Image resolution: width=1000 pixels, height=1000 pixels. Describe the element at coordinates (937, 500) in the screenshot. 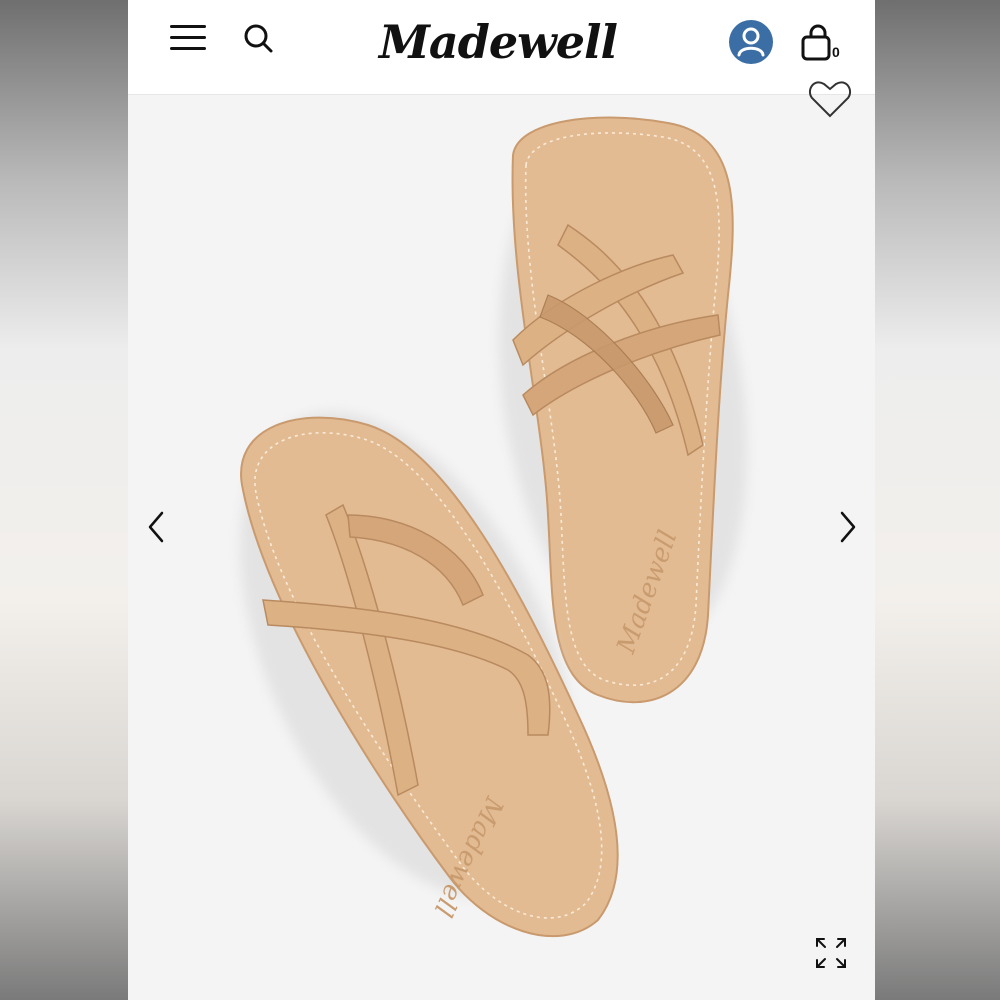

I see `blurred-background-right` at that location.